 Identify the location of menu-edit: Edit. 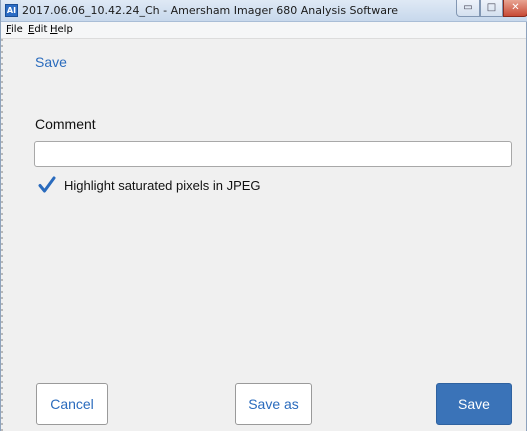
(37, 29).